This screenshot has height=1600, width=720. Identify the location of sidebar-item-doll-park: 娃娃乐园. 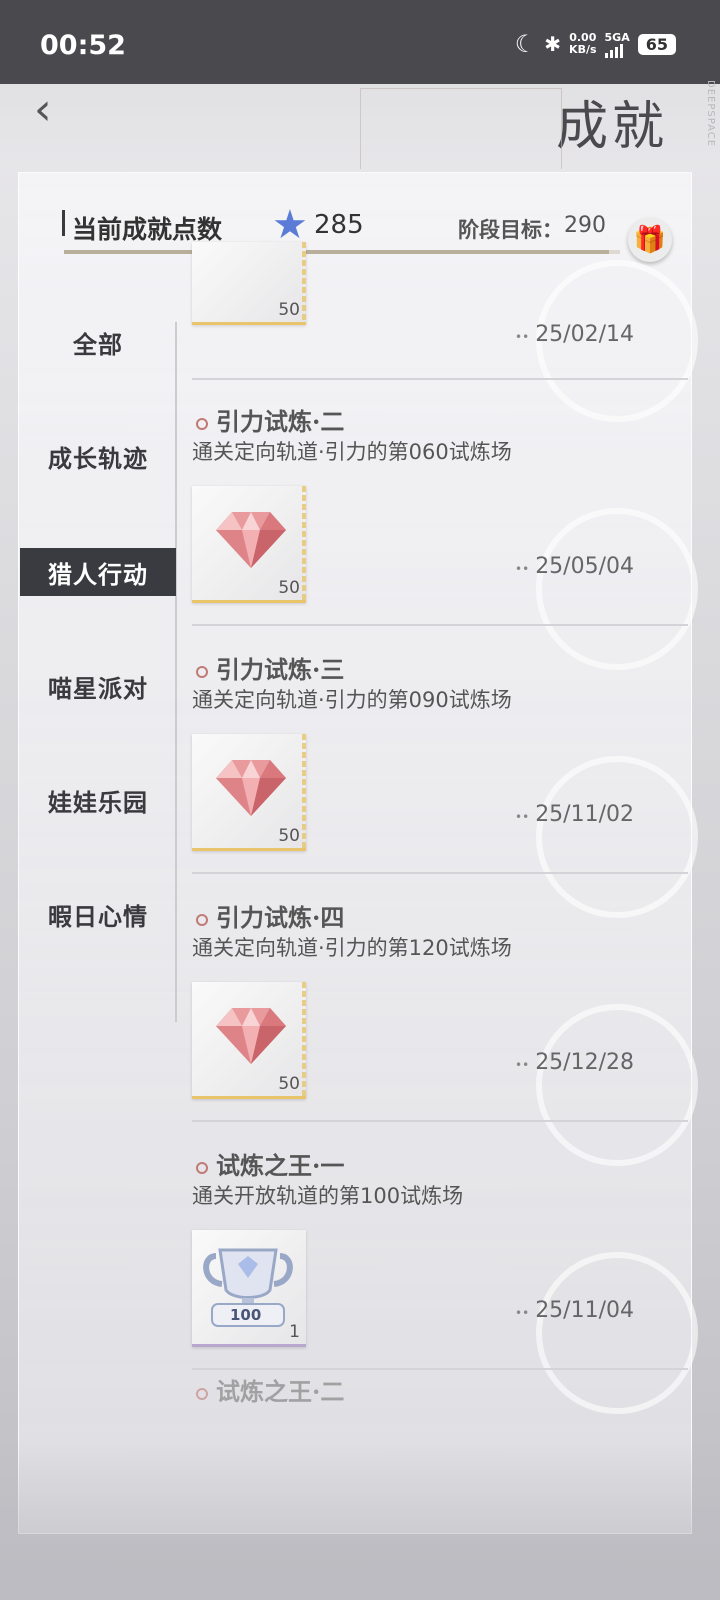
(98, 800).